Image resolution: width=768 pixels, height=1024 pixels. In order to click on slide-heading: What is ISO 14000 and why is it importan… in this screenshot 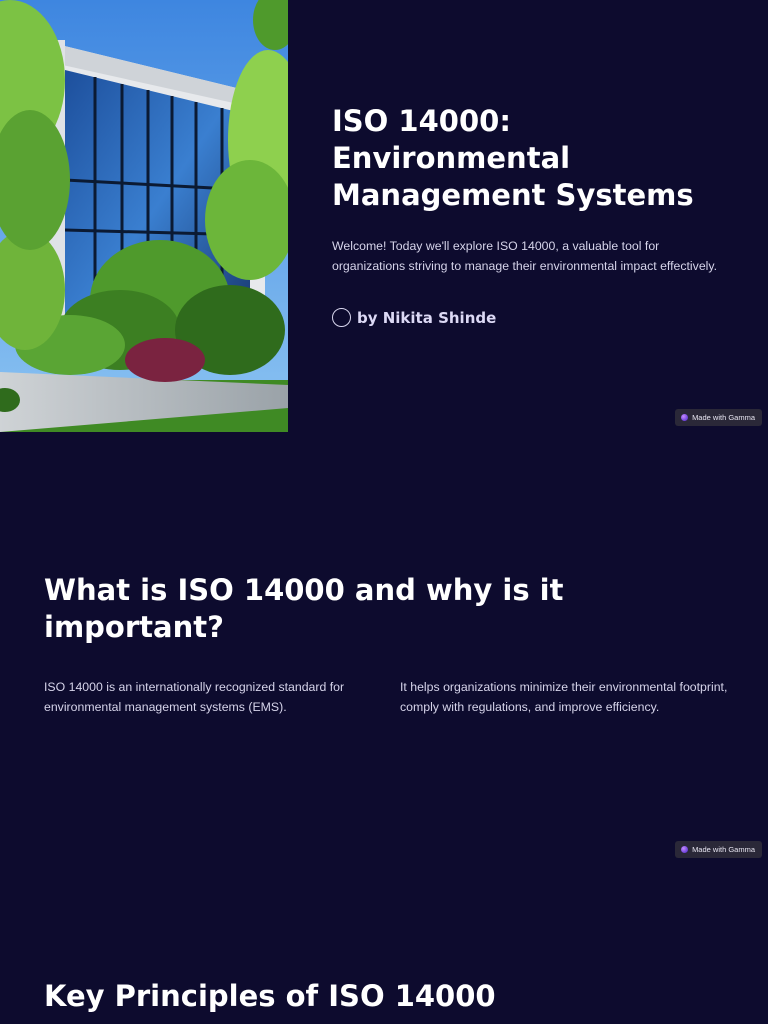, I will do `click(304, 608)`.